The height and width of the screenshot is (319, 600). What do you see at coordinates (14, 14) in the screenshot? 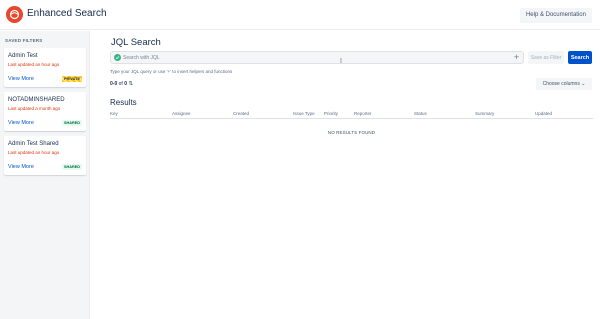
I see `enhanced-search-logo-icon` at bounding box center [14, 14].